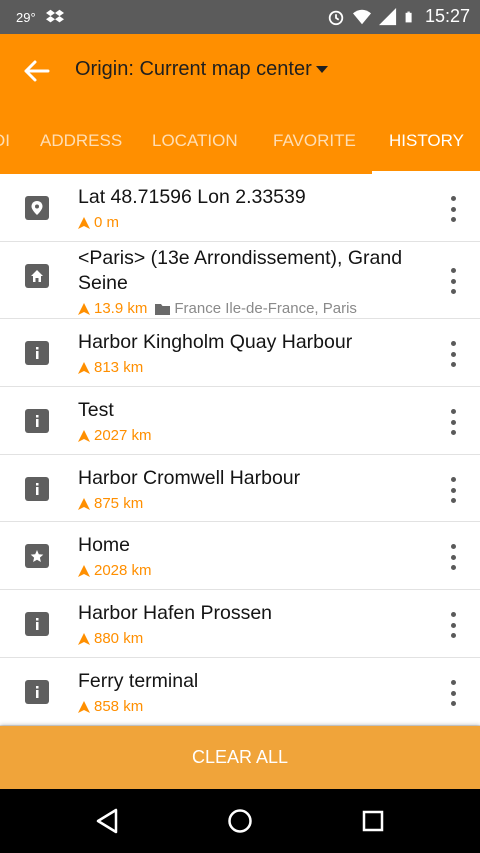 The height and width of the screenshot is (853, 480). Describe the element at coordinates (96, 410) in the screenshot. I see `item-title: Test` at that location.